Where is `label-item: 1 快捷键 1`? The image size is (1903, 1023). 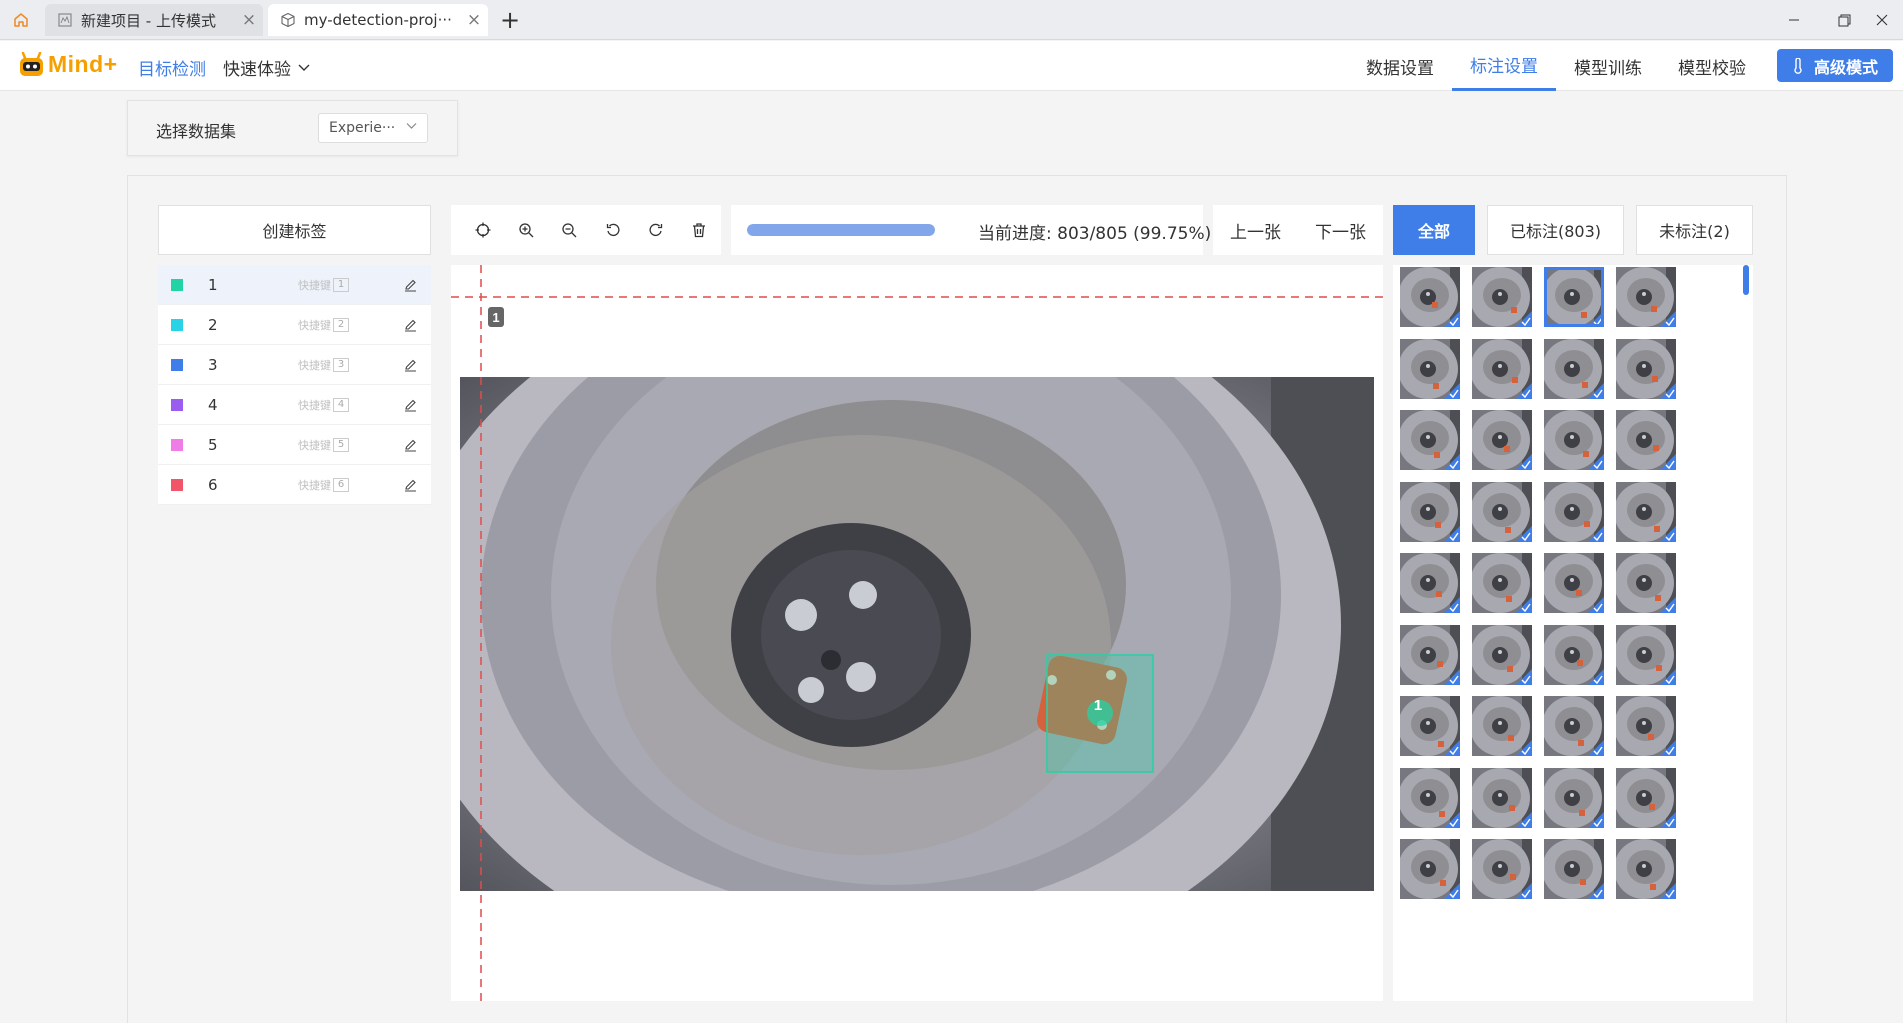 label-item: 1 快捷键 1 is located at coordinates (294, 285).